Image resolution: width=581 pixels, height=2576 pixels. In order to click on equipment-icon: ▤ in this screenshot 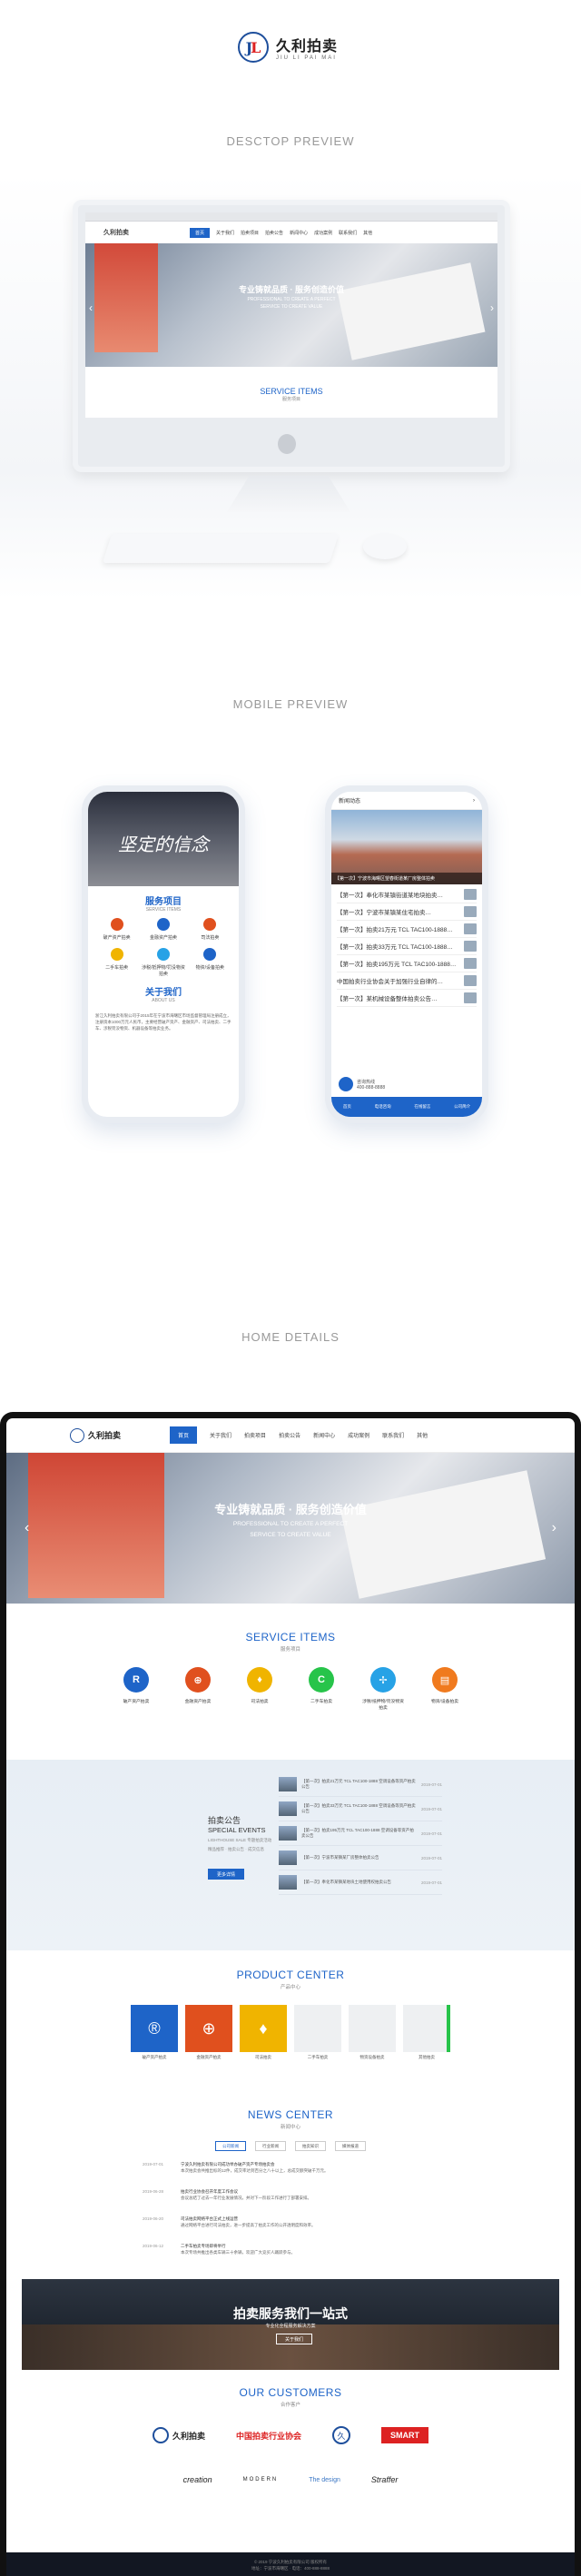, I will do `click(445, 1680)`.